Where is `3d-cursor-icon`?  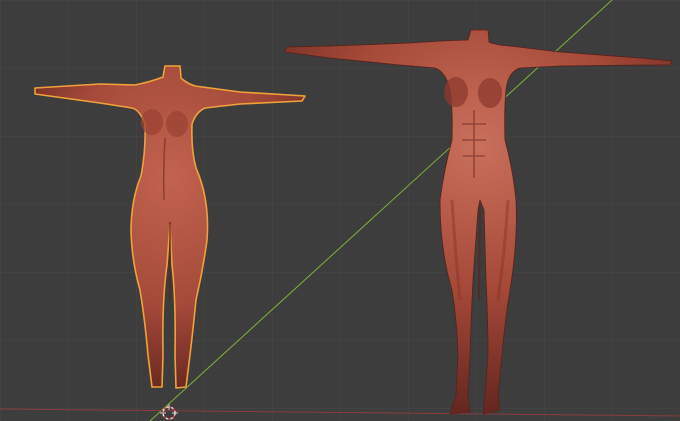 3d-cursor-icon is located at coordinates (169, 412).